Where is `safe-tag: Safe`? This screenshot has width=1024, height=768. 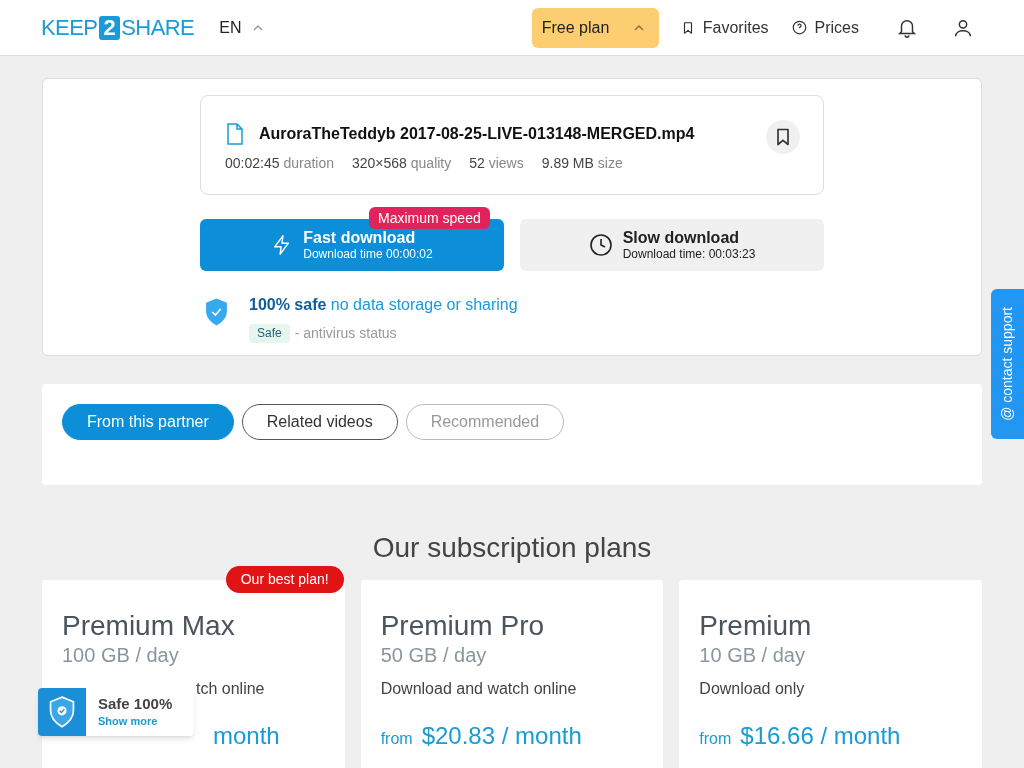 safe-tag: Safe is located at coordinates (269, 333).